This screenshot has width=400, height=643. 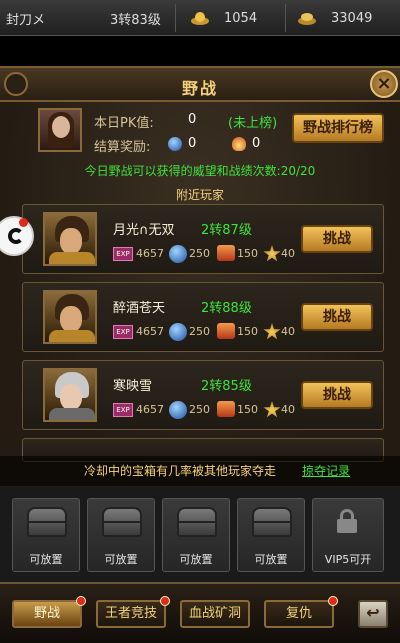 I want to click on silver-value: 33049, so click(x=352, y=18).